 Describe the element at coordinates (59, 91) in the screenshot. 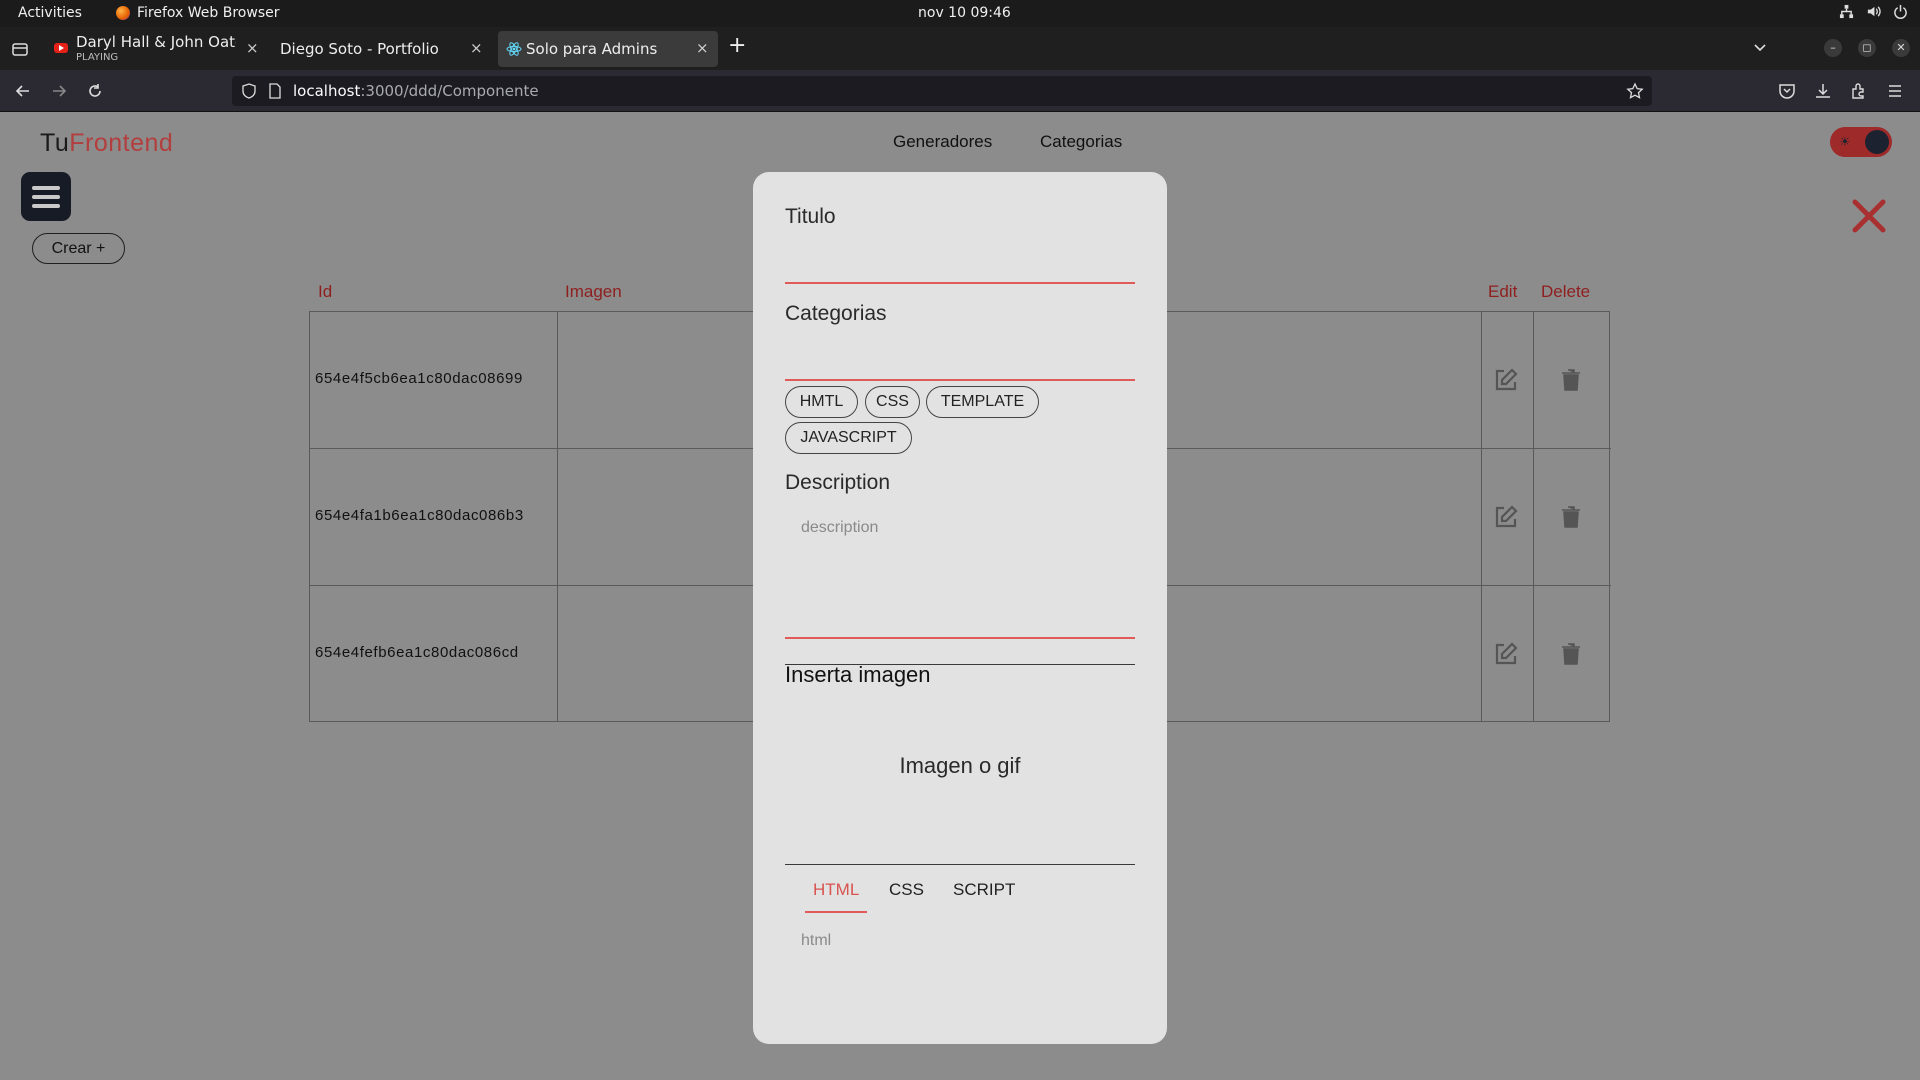

I see `forward-arrow-icon` at that location.